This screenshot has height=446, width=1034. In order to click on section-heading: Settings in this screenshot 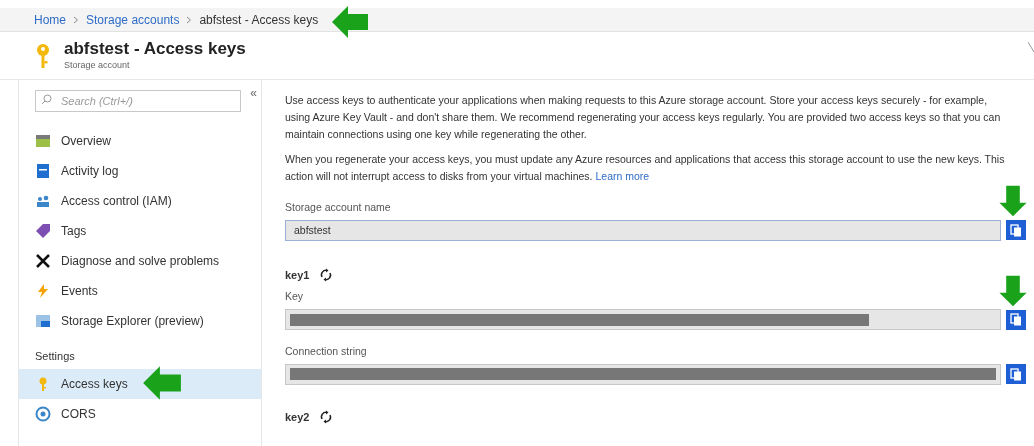, I will do `click(55, 356)`.